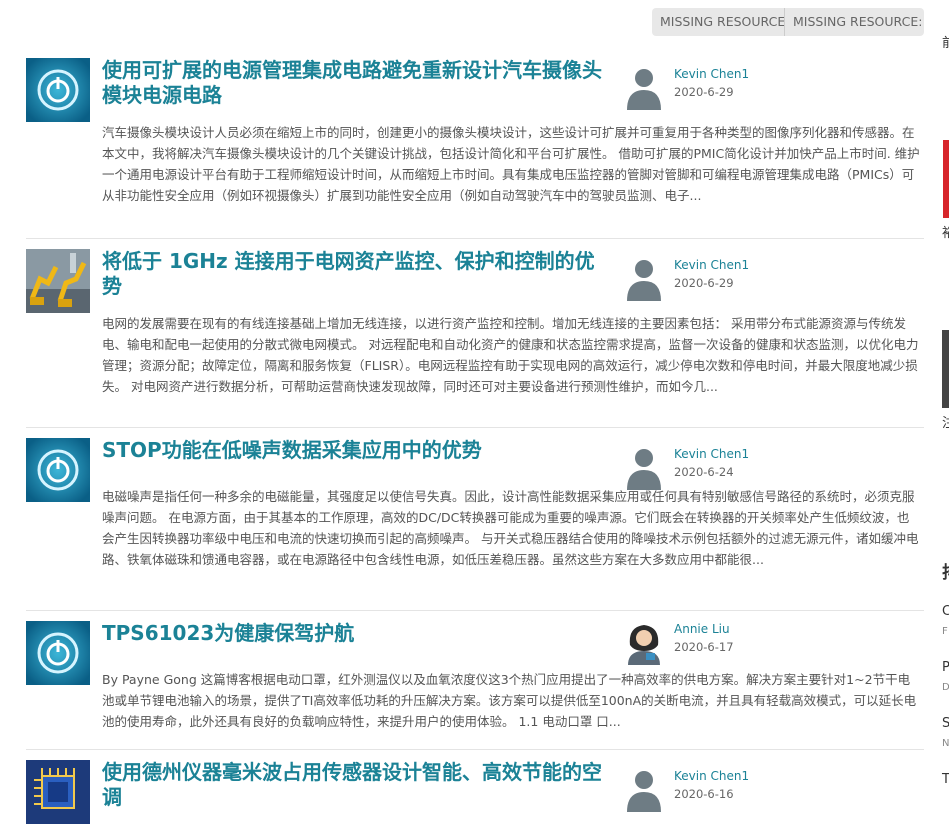 The image size is (949, 824). I want to click on post-title: TPS61023为健康保驾护航, so click(352, 633).